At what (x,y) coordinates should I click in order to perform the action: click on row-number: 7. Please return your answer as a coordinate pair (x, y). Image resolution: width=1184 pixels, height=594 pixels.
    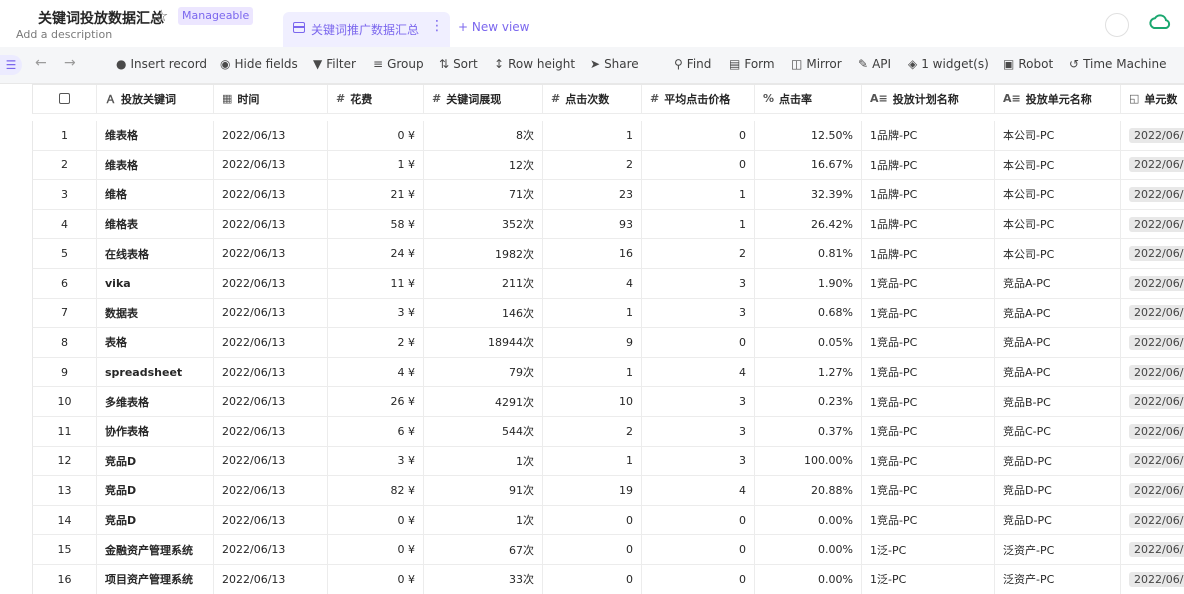
    Looking at the image, I should click on (65, 313).